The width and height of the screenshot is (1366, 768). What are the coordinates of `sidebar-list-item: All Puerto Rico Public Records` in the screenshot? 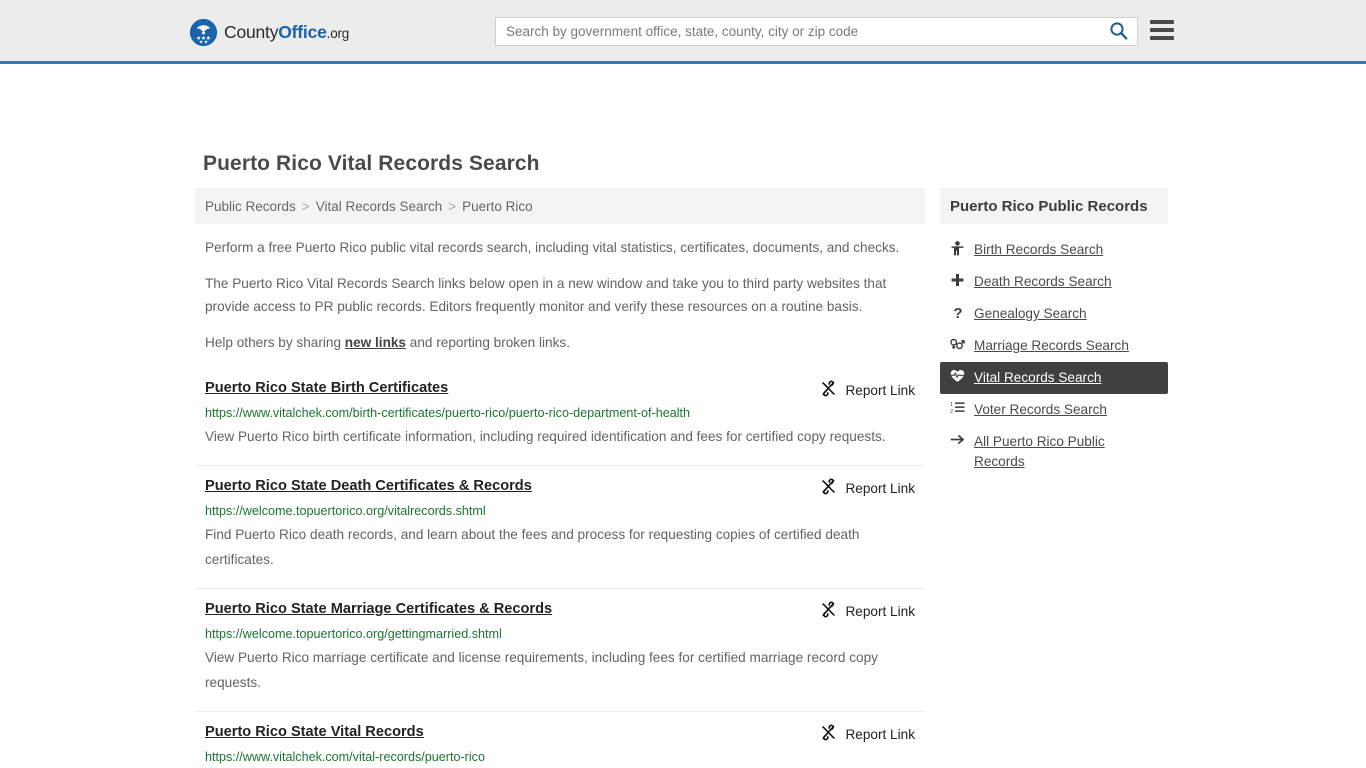 It's located at (1054, 452).